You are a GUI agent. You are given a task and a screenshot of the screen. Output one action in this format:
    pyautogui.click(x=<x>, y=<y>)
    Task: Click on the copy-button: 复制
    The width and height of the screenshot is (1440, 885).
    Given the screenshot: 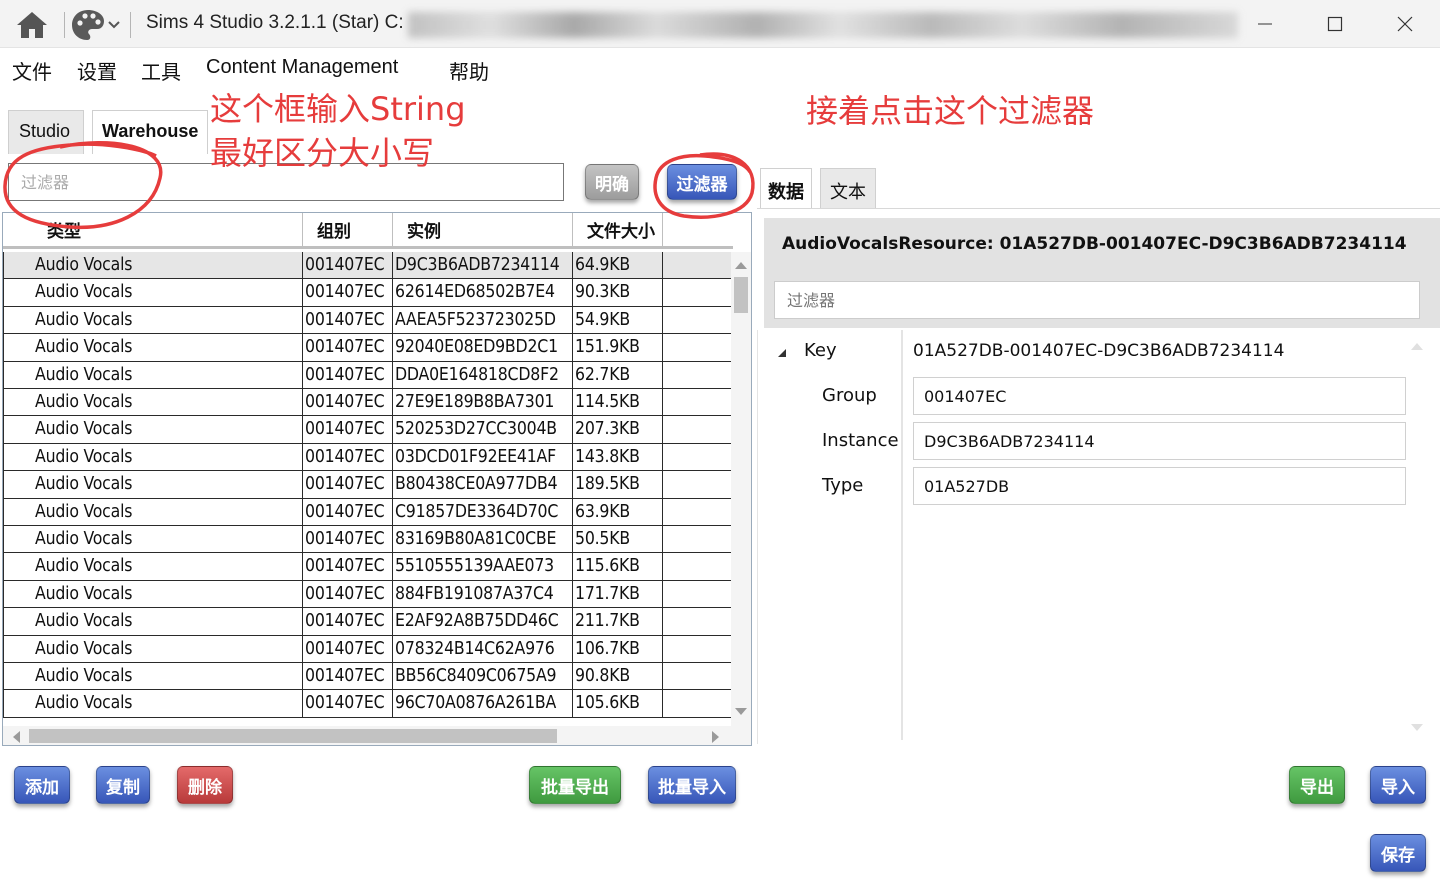 What is the action you would take?
    pyautogui.click(x=123, y=785)
    